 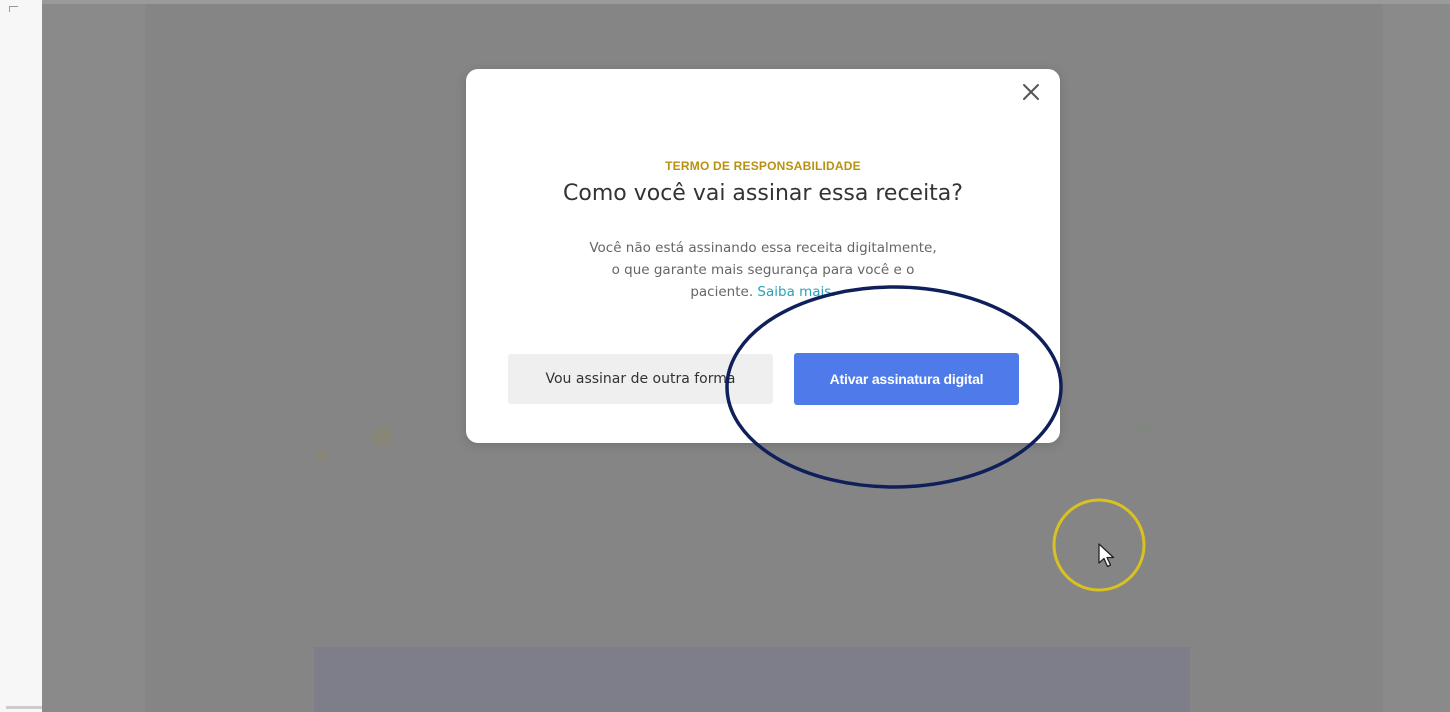 I want to click on dialog-title: Como você vai assinar essa receita?, so click(x=763, y=193).